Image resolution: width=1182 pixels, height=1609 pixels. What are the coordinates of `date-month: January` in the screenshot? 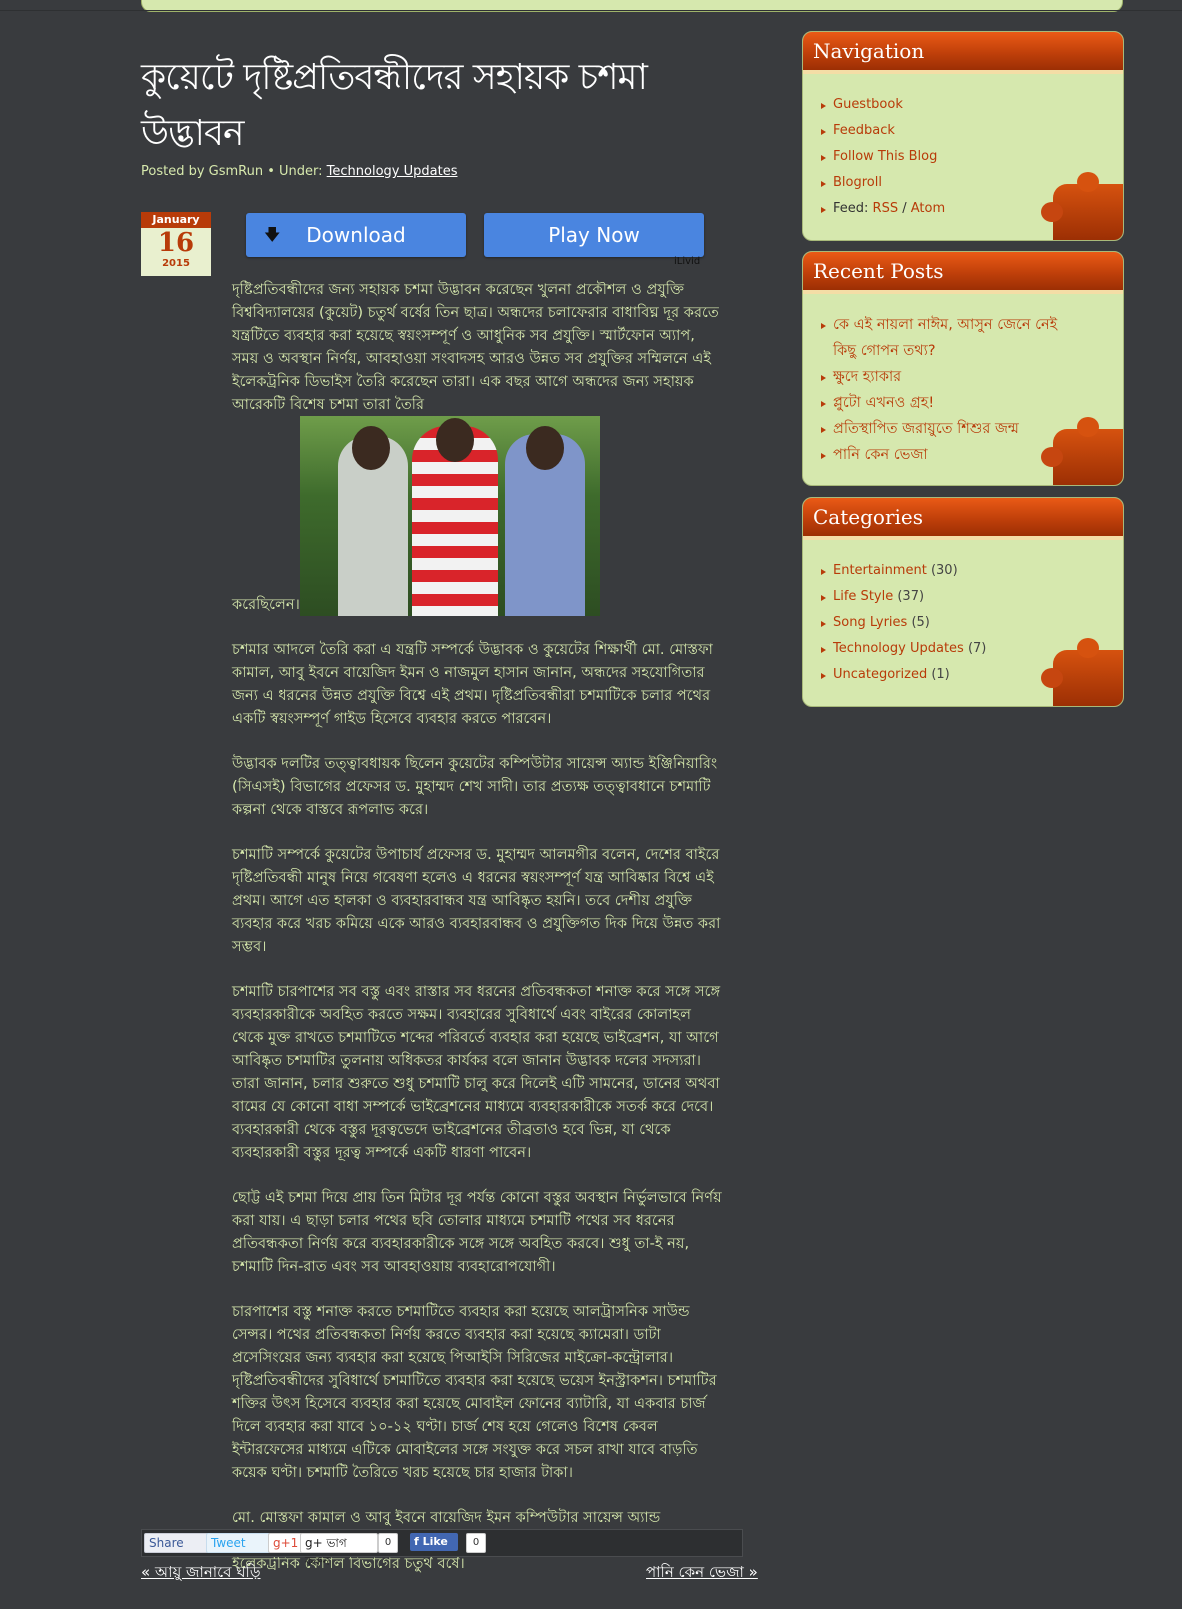 It's located at (176, 220).